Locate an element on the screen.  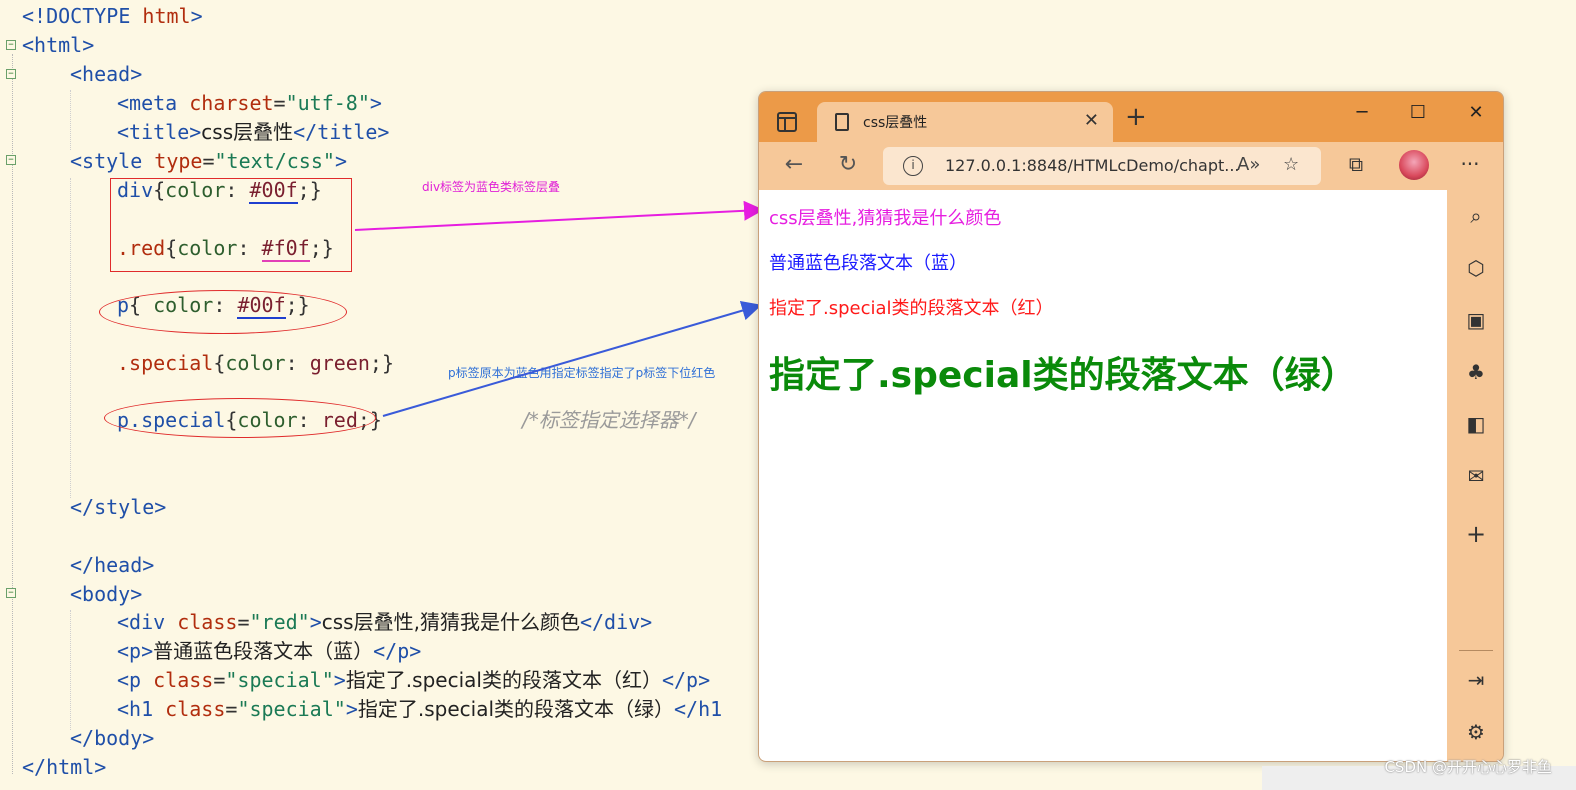
office-icon: ◧ is located at coordinates (1476, 424).